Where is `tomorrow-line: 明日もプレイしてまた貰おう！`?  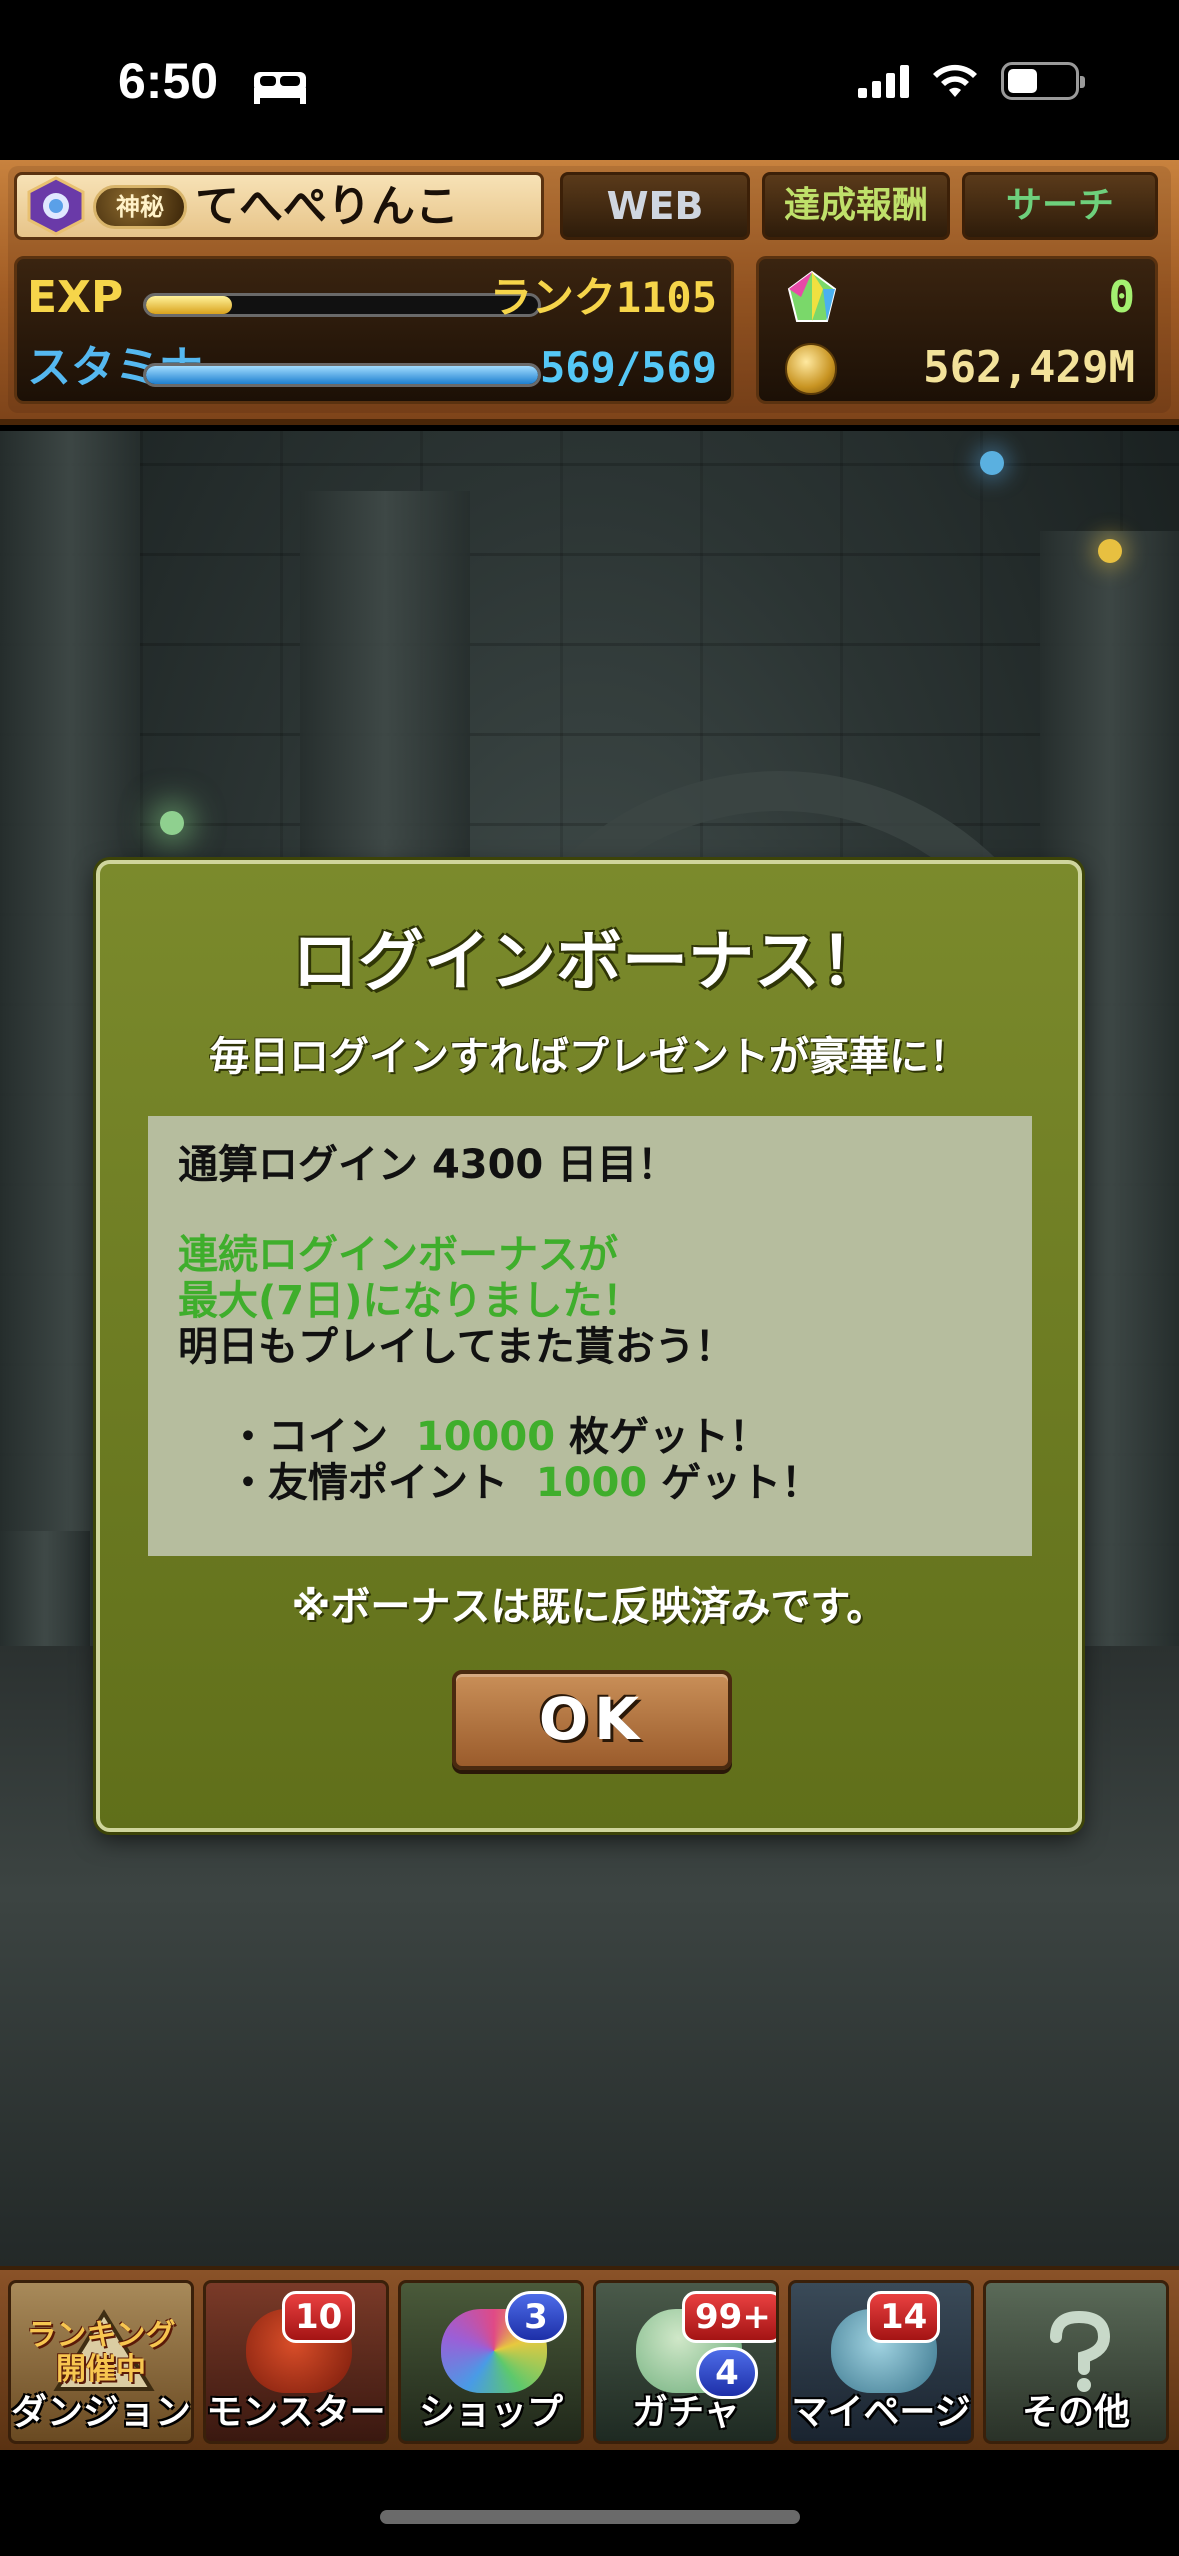 tomorrow-line: 明日もプレイしてまた貰おう！ is located at coordinates (456, 1347).